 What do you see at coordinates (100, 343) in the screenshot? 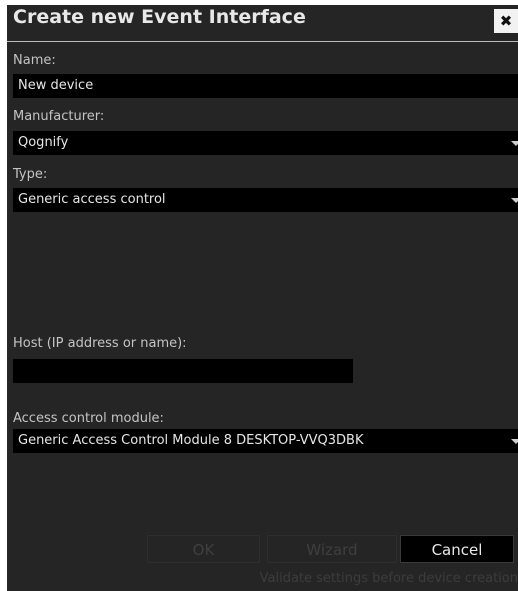
I see `host-label: Host (IP address or name):` at bounding box center [100, 343].